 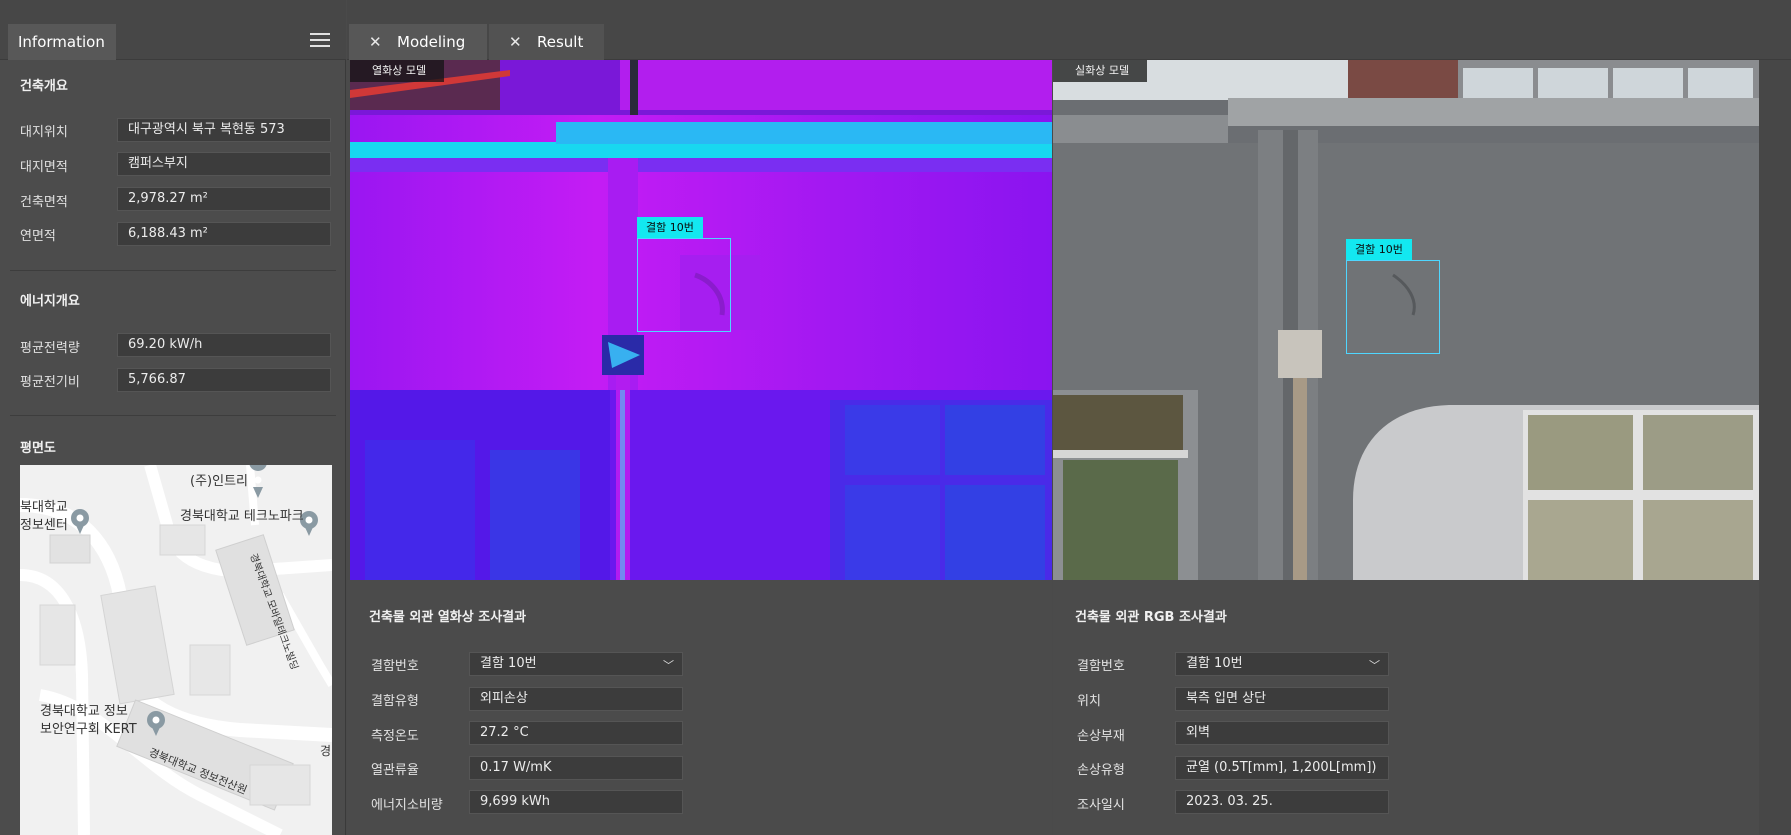 What do you see at coordinates (560, 42) in the screenshot?
I see `tab-result-label: Result` at bounding box center [560, 42].